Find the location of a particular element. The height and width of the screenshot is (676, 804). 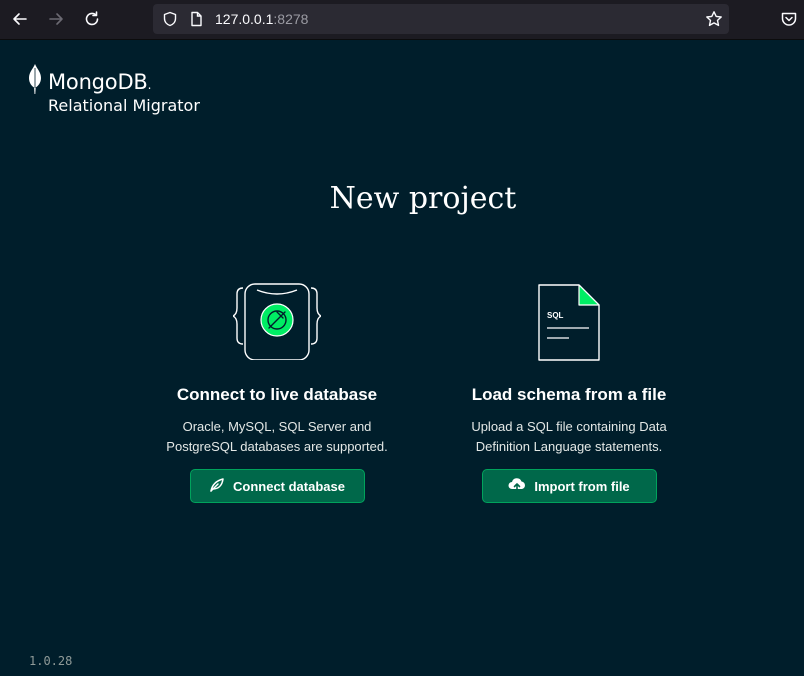

address-bar: 127.0.0.1:8278 is located at coordinates (441, 19).